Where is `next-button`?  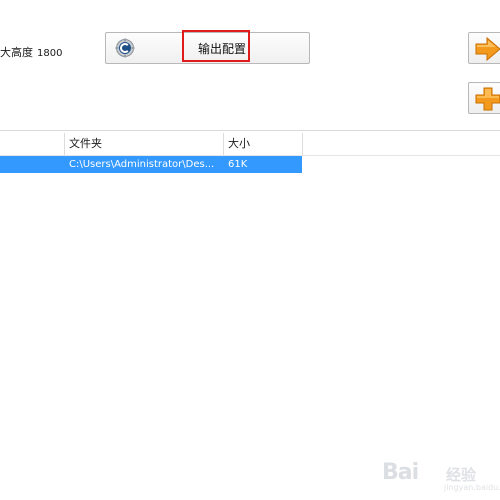 next-button is located at coordinates (484, 48).